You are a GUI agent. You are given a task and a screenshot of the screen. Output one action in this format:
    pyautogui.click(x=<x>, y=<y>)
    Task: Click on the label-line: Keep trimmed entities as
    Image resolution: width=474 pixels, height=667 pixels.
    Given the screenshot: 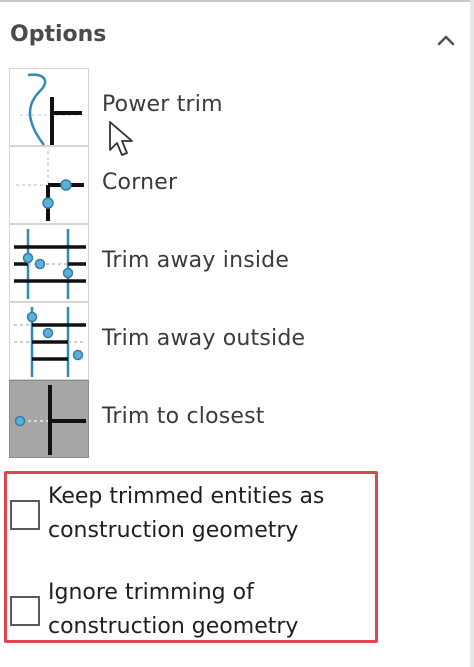 What is the action you would take?
    pyautogui.click(x=186, y=496)
    